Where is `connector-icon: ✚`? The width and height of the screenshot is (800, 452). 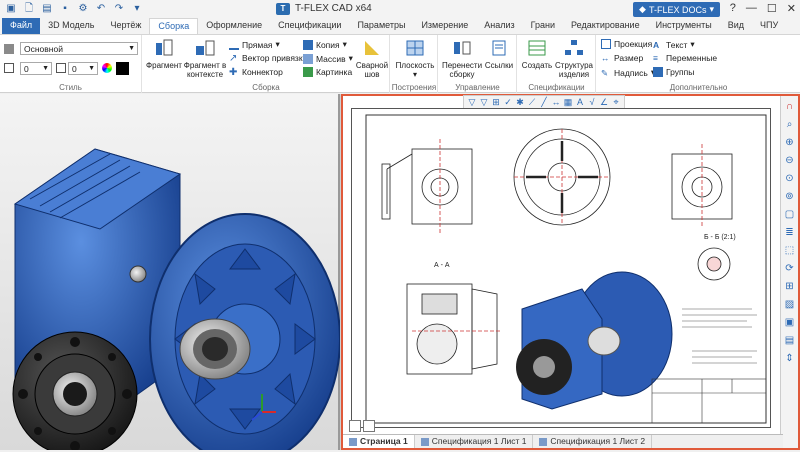
connector-icon: ✚ is located at coordinates (233, 72).